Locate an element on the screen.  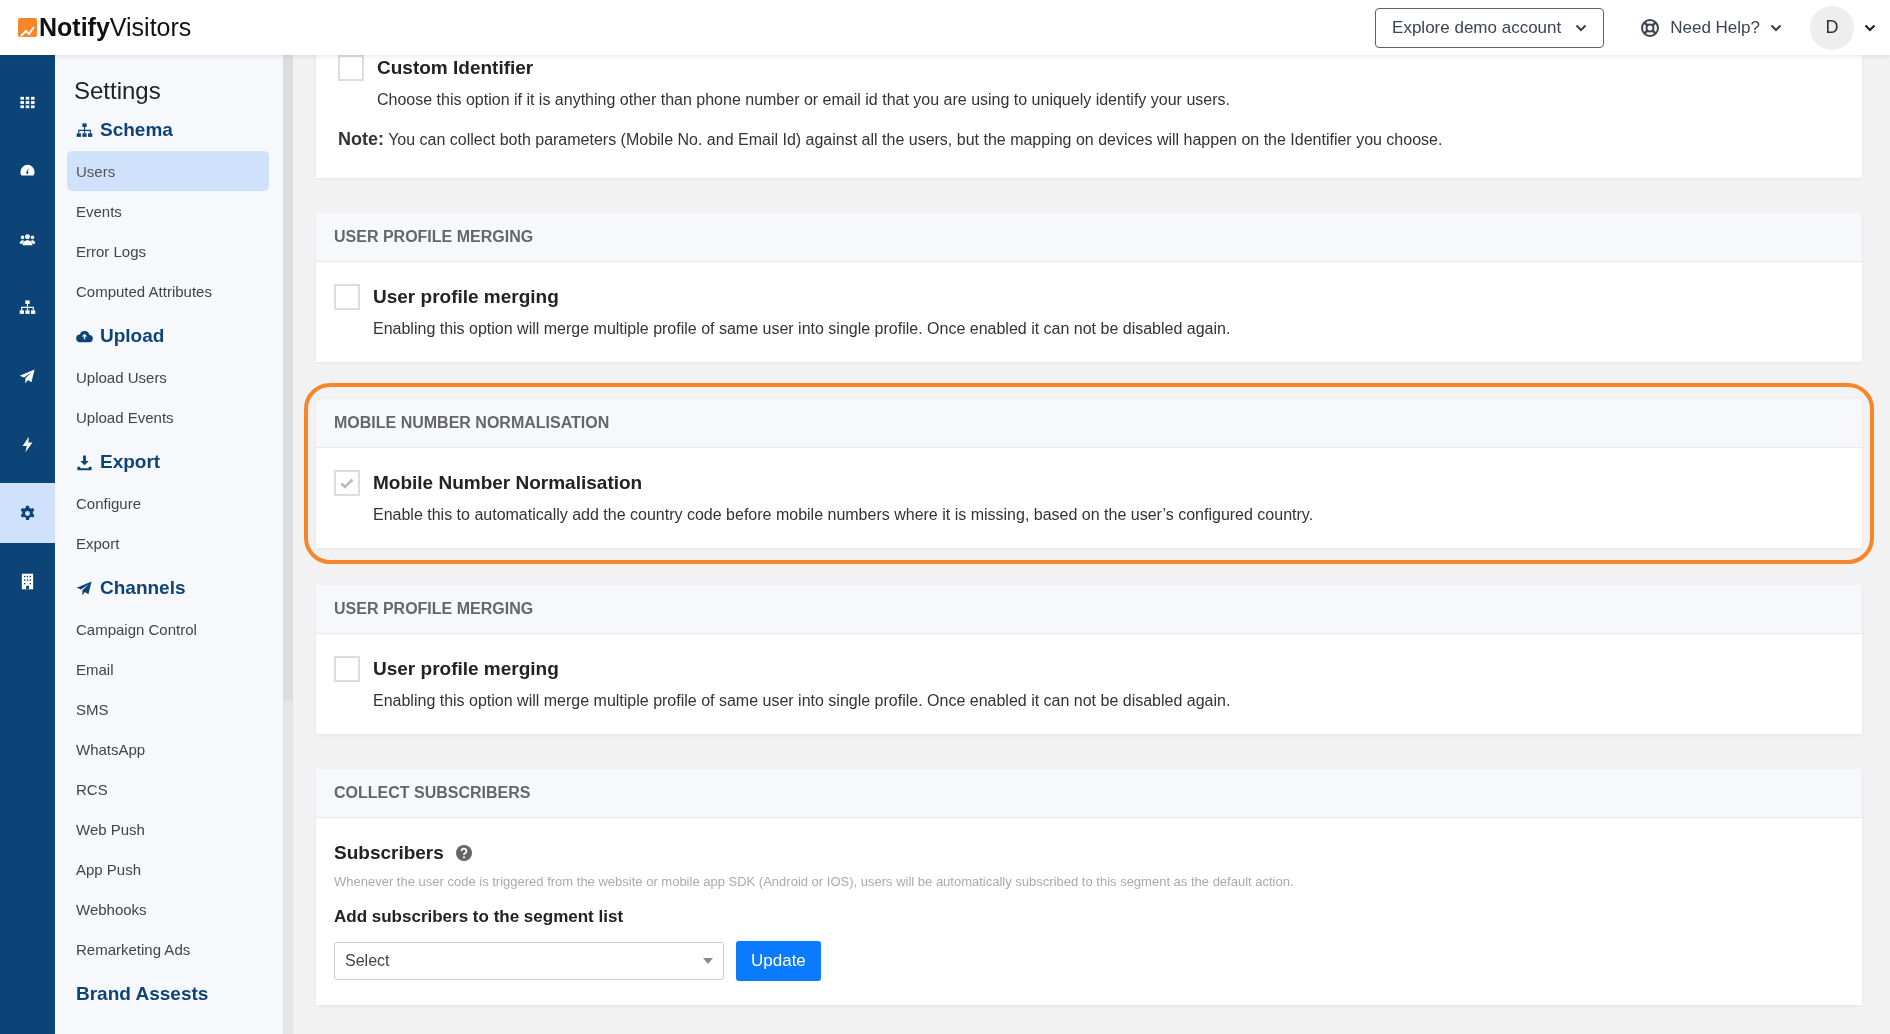
sidebar-group-heading: Brand Assests is located at coordinates (142, 994).